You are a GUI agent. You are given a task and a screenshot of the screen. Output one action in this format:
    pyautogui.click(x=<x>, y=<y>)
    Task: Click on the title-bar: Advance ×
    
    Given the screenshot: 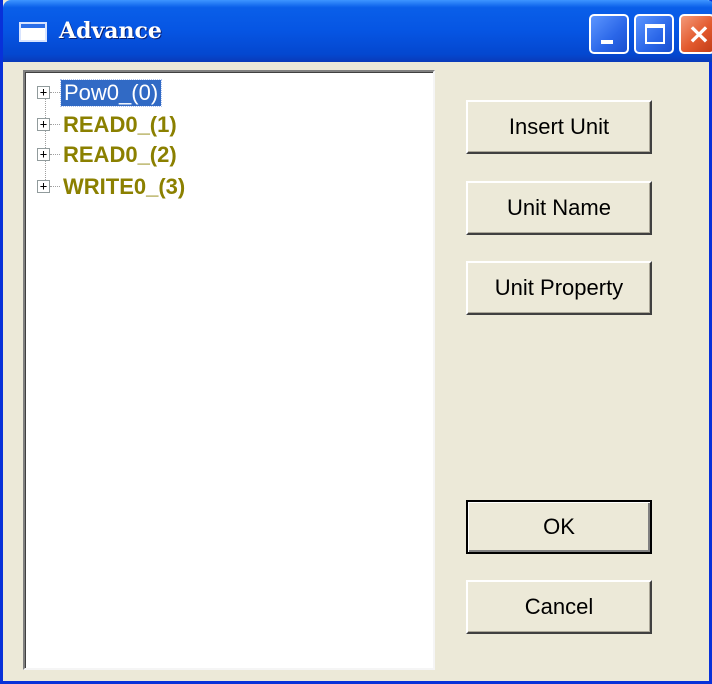 What is the action you would take?
    pyautogui.click(x=357, y=31)
    